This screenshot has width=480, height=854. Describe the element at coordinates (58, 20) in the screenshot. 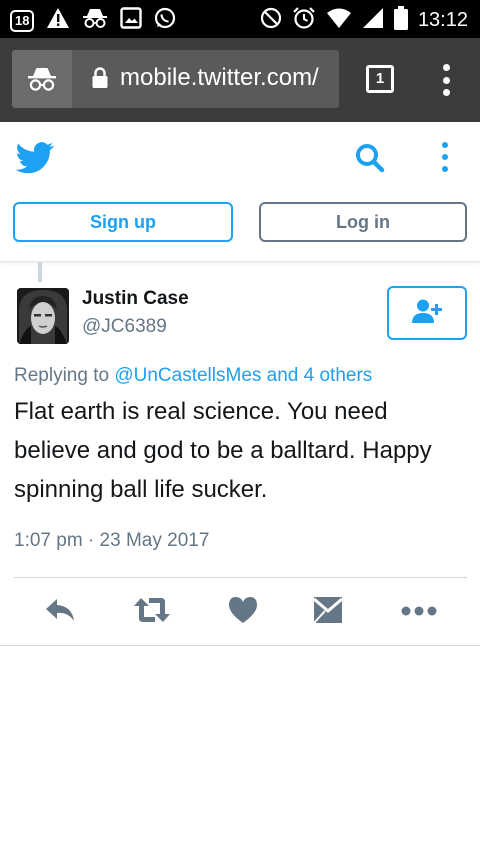

I see `warning-icon` at that location.